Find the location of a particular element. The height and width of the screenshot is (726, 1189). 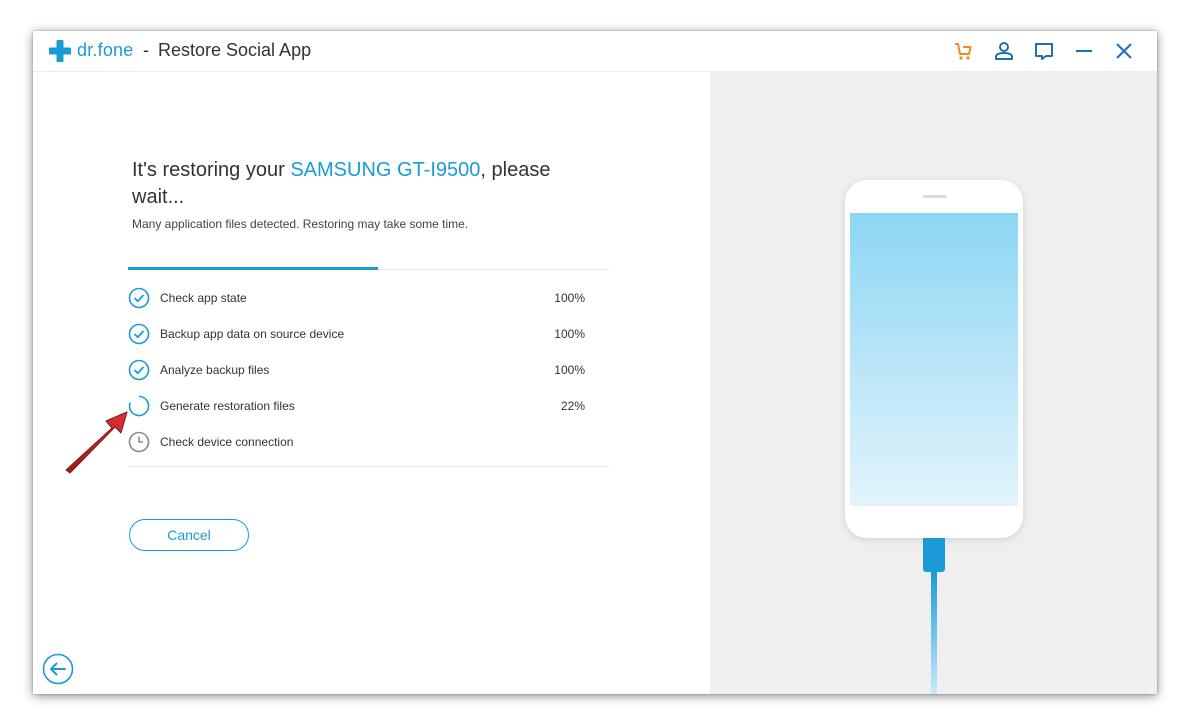

back-button is located at coordinates (58, 669).